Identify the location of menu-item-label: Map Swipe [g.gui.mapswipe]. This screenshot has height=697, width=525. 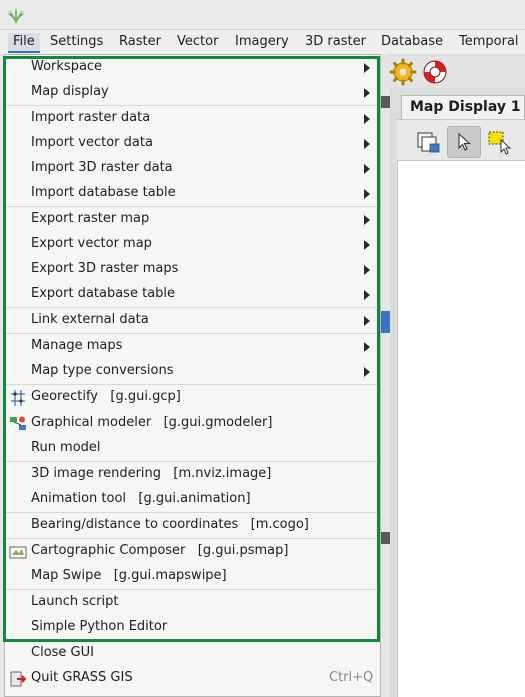
(129, 575).